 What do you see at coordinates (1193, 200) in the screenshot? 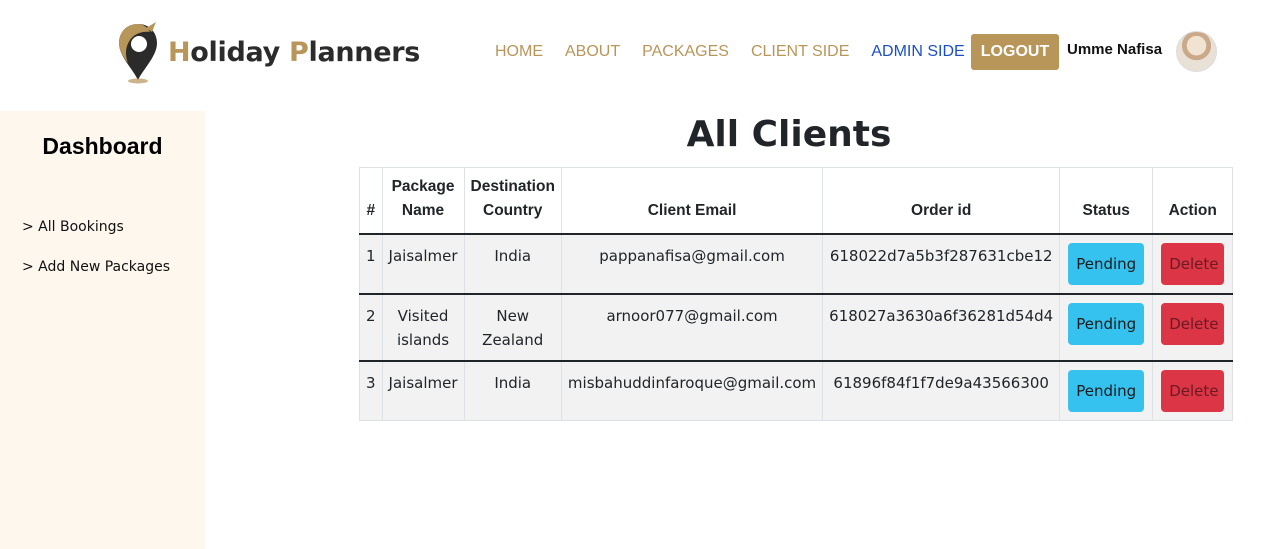
I see `column-header-action: Action` at bounding box center [1193, 200].